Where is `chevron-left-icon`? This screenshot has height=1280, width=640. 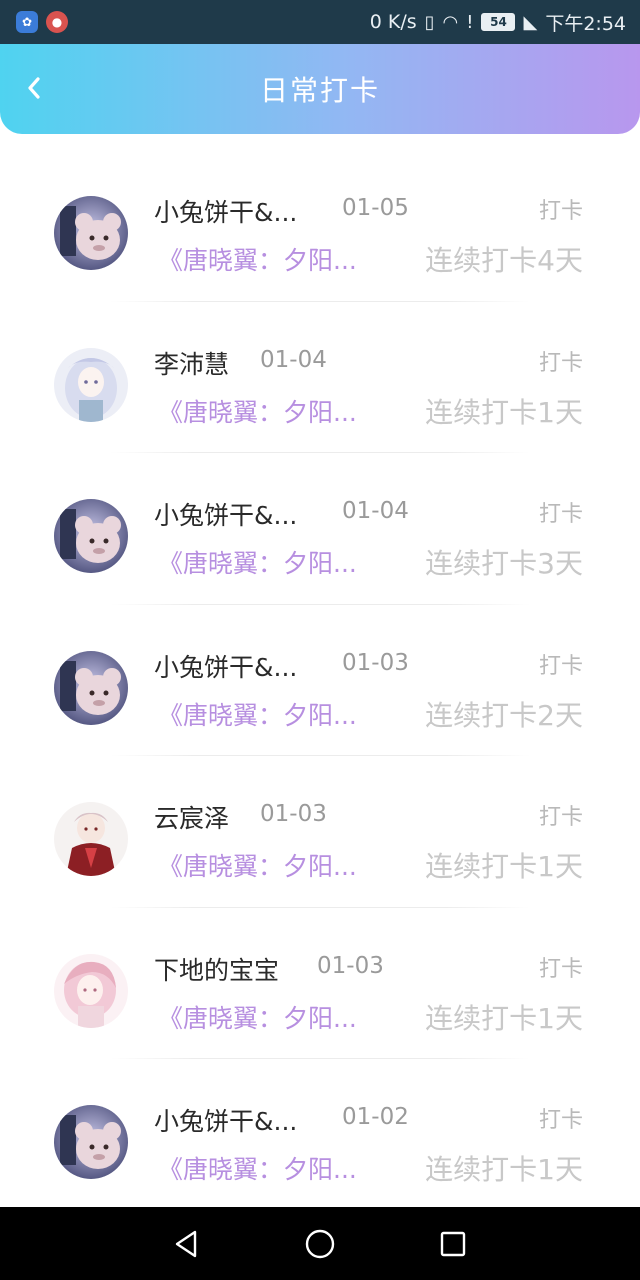 chevron-left-icon is located at coordinates (34, 88).